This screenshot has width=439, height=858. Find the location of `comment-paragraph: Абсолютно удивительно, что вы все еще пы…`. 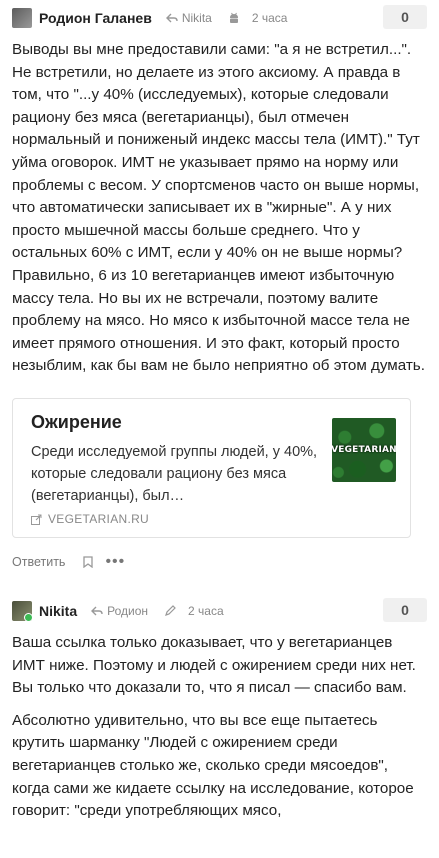

comment-paragraph: Абсолютно удивительно, что вы все еще пы… is located at coordinates (213, 765).